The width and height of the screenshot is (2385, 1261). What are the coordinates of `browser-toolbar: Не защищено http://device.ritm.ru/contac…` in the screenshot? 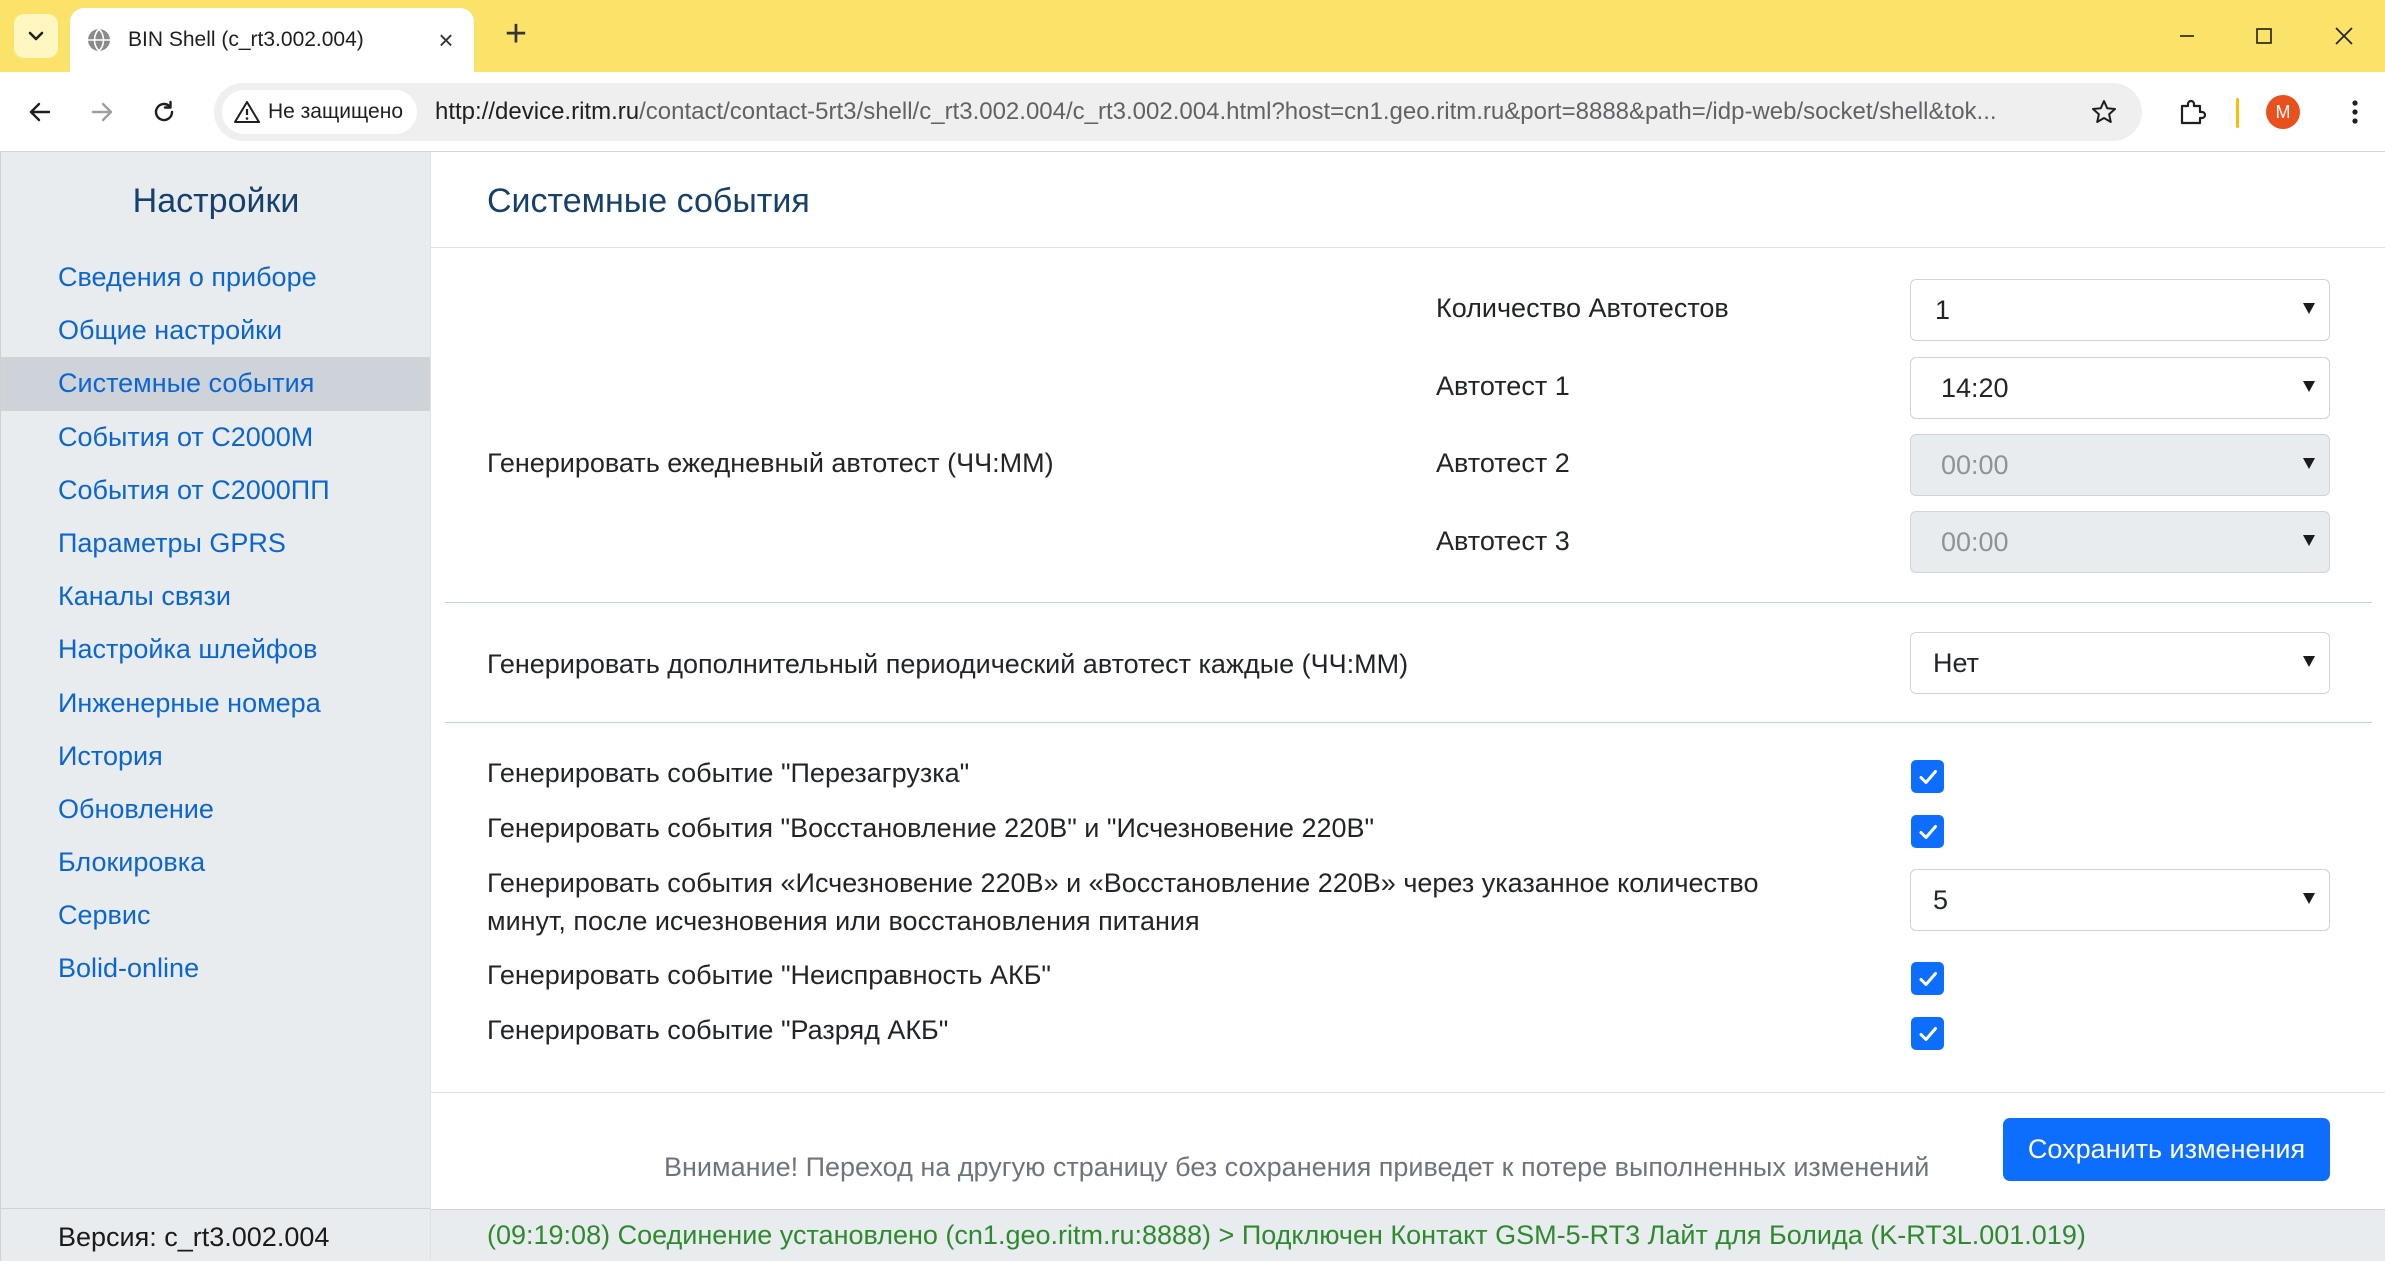 It's located at (1192, 112).